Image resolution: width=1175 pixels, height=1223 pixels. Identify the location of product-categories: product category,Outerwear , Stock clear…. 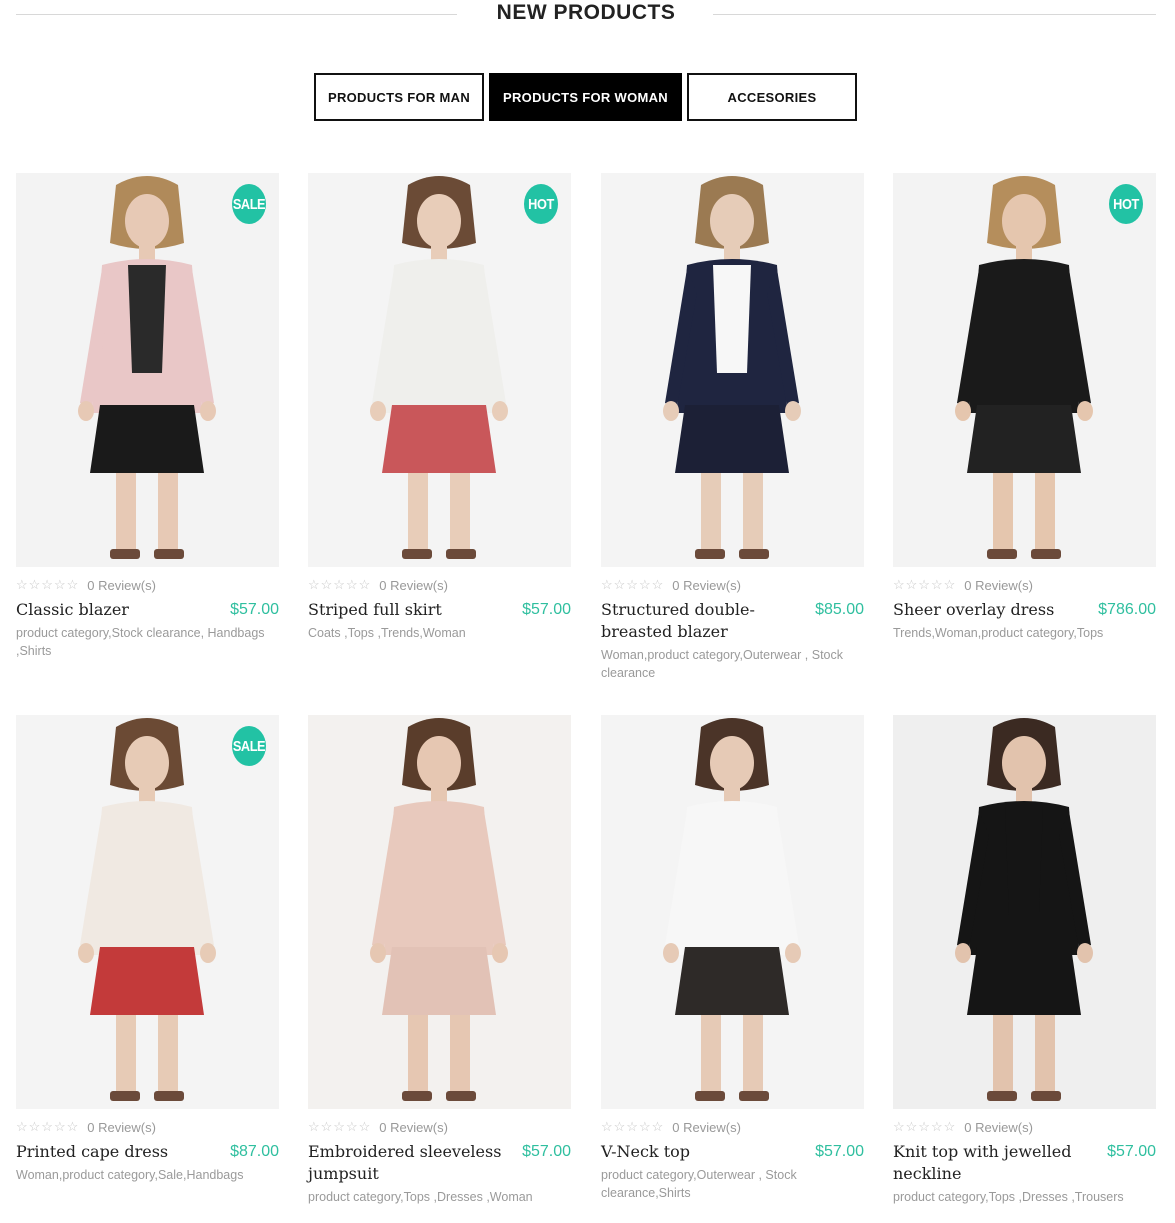
(732, 1184).